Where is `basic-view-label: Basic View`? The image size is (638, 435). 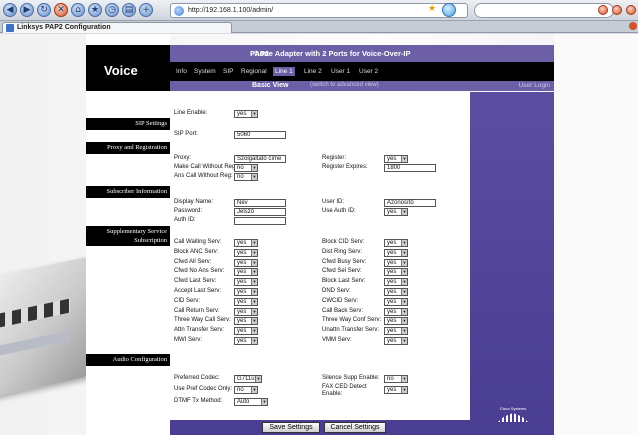
basic-view-label: Basic View is located at coordinates (270, 85).